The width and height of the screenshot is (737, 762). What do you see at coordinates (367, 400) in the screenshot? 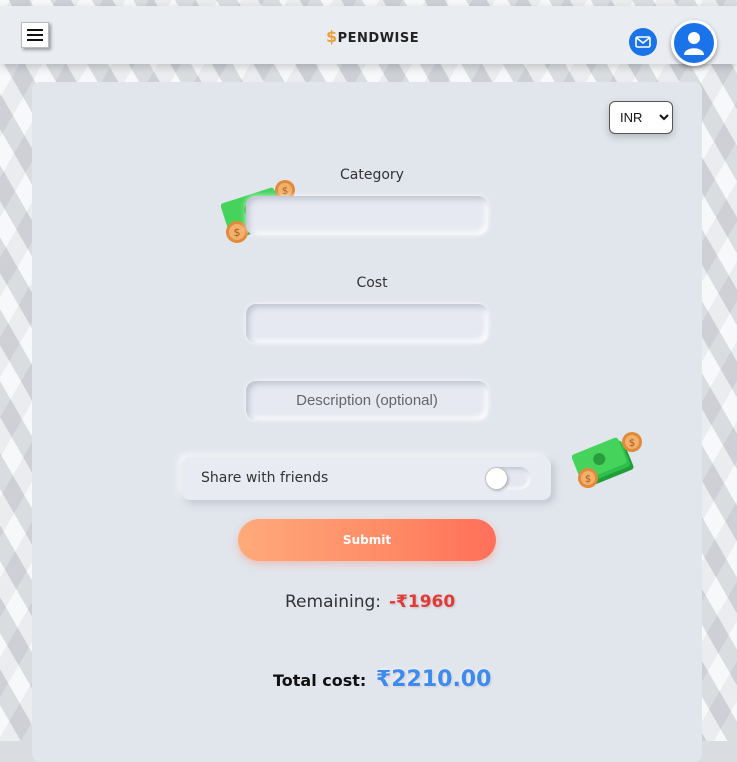
I see `description-input` at bounding box center [367, 400].